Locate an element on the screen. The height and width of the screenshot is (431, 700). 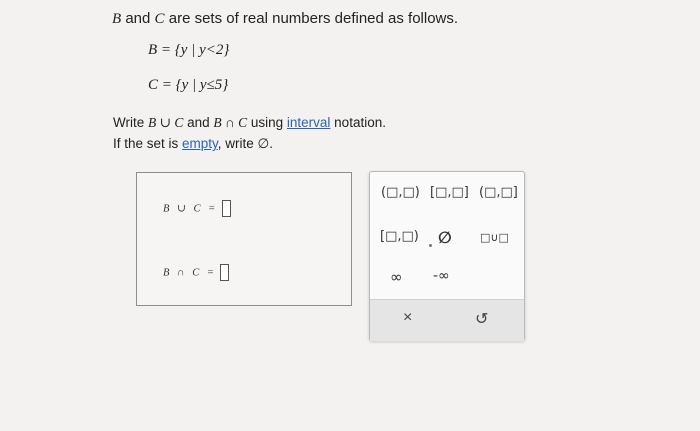
undo-icon: ↺ is located at coordinates (481, 319).